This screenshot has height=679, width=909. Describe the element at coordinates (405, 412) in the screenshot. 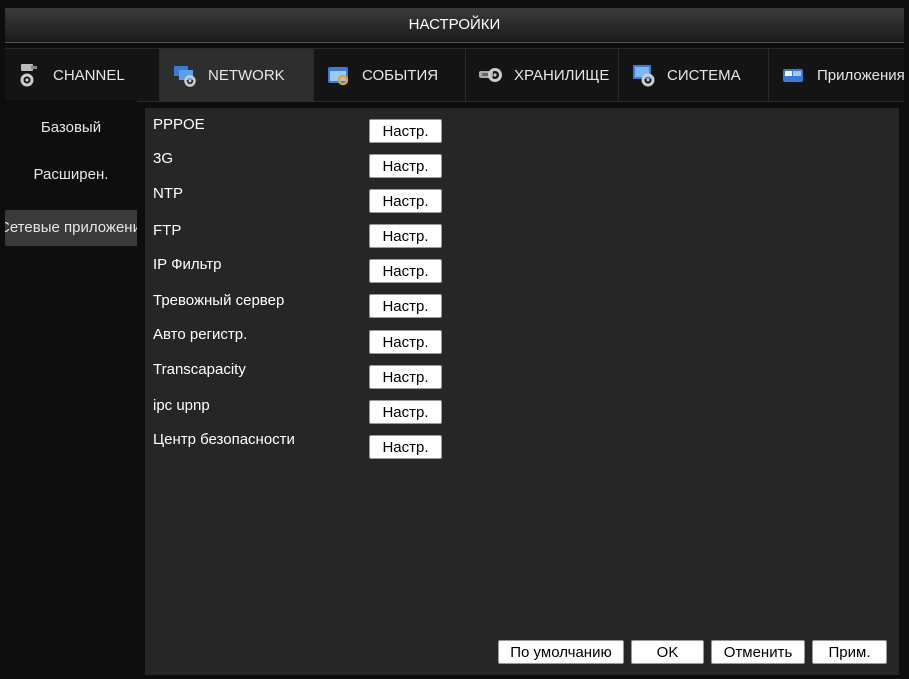

I see `ipc-upnp-settings-button: Настр.` at that location.